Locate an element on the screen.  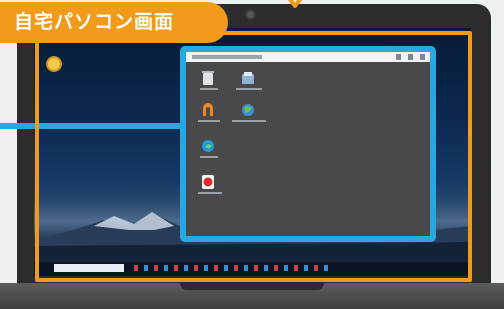
laptop-notch is located at coordinates (252, 286).